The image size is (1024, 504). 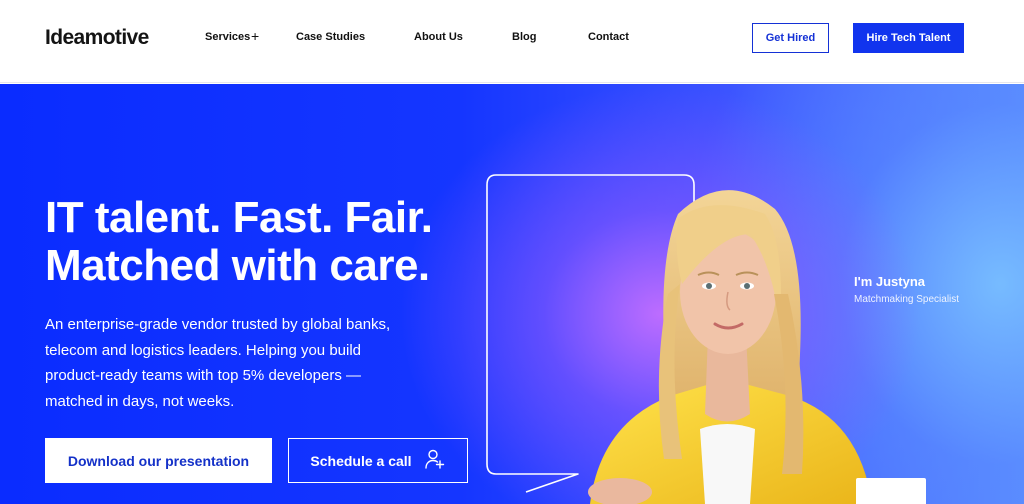 I want to click on nav-blog: Blog, so click(x=524, y=37).